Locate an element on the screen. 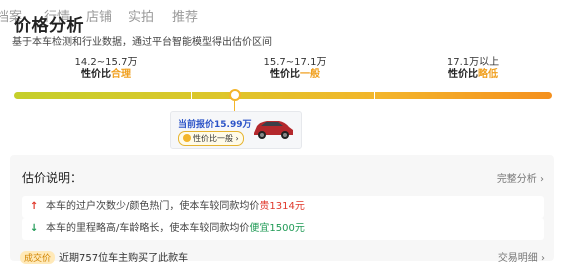 This screenshot has height=264, width=567. row-text: 本车的过户次数少/颜色热门，使本车较同款均价 is located at coordinates (153, 206).